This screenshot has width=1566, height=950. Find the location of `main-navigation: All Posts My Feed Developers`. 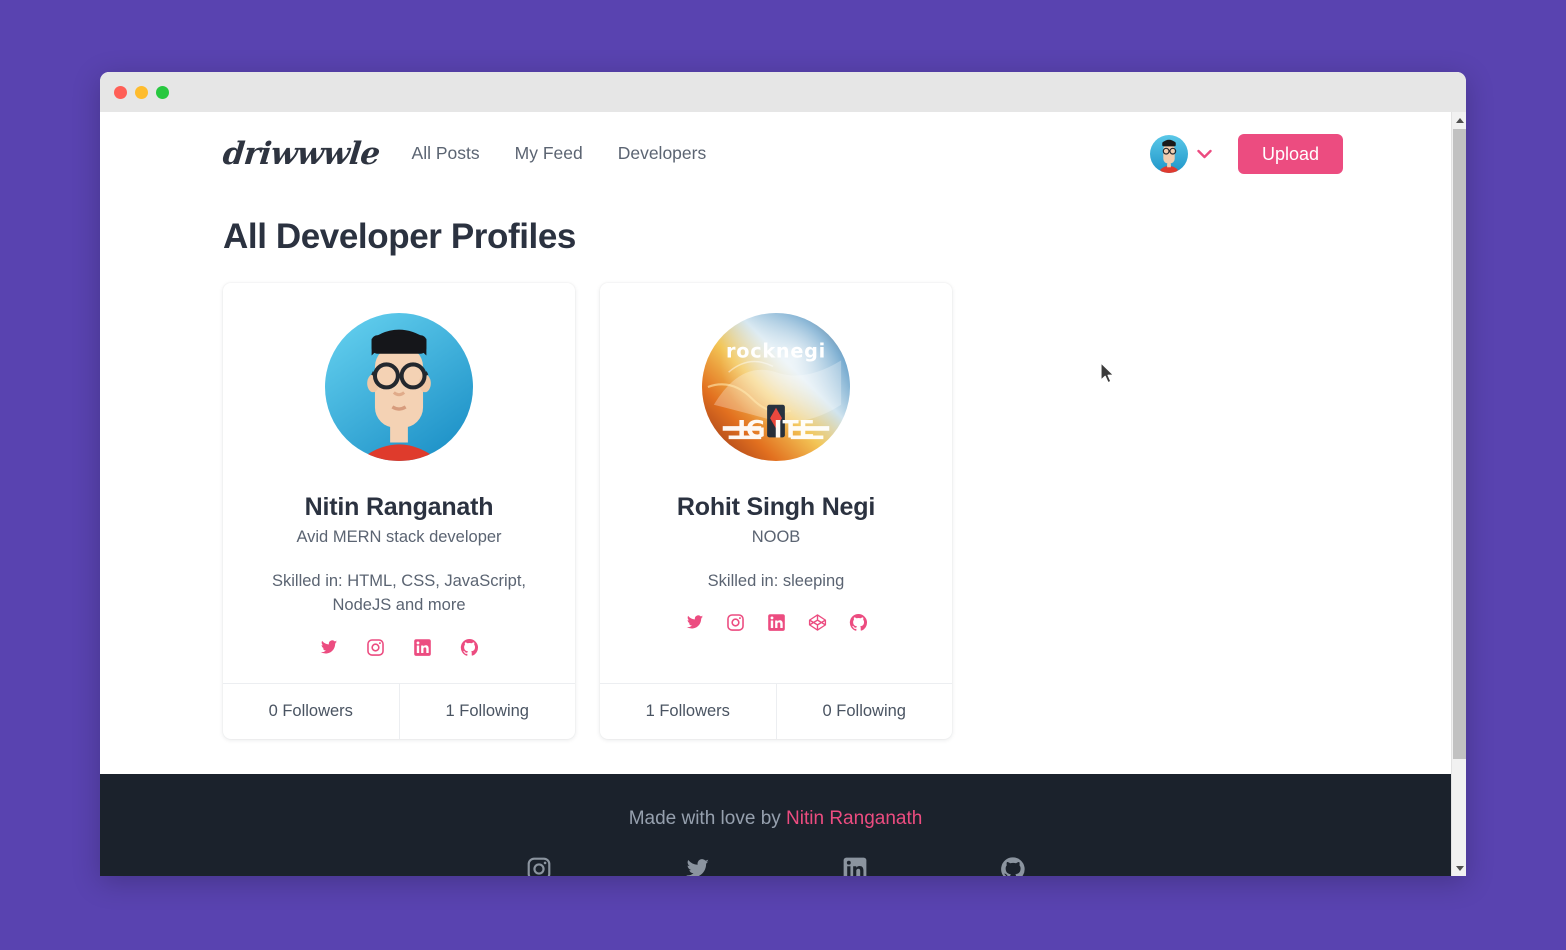

main-navigation: All Posts My Feed Developers is located at coordinates (559, 153).